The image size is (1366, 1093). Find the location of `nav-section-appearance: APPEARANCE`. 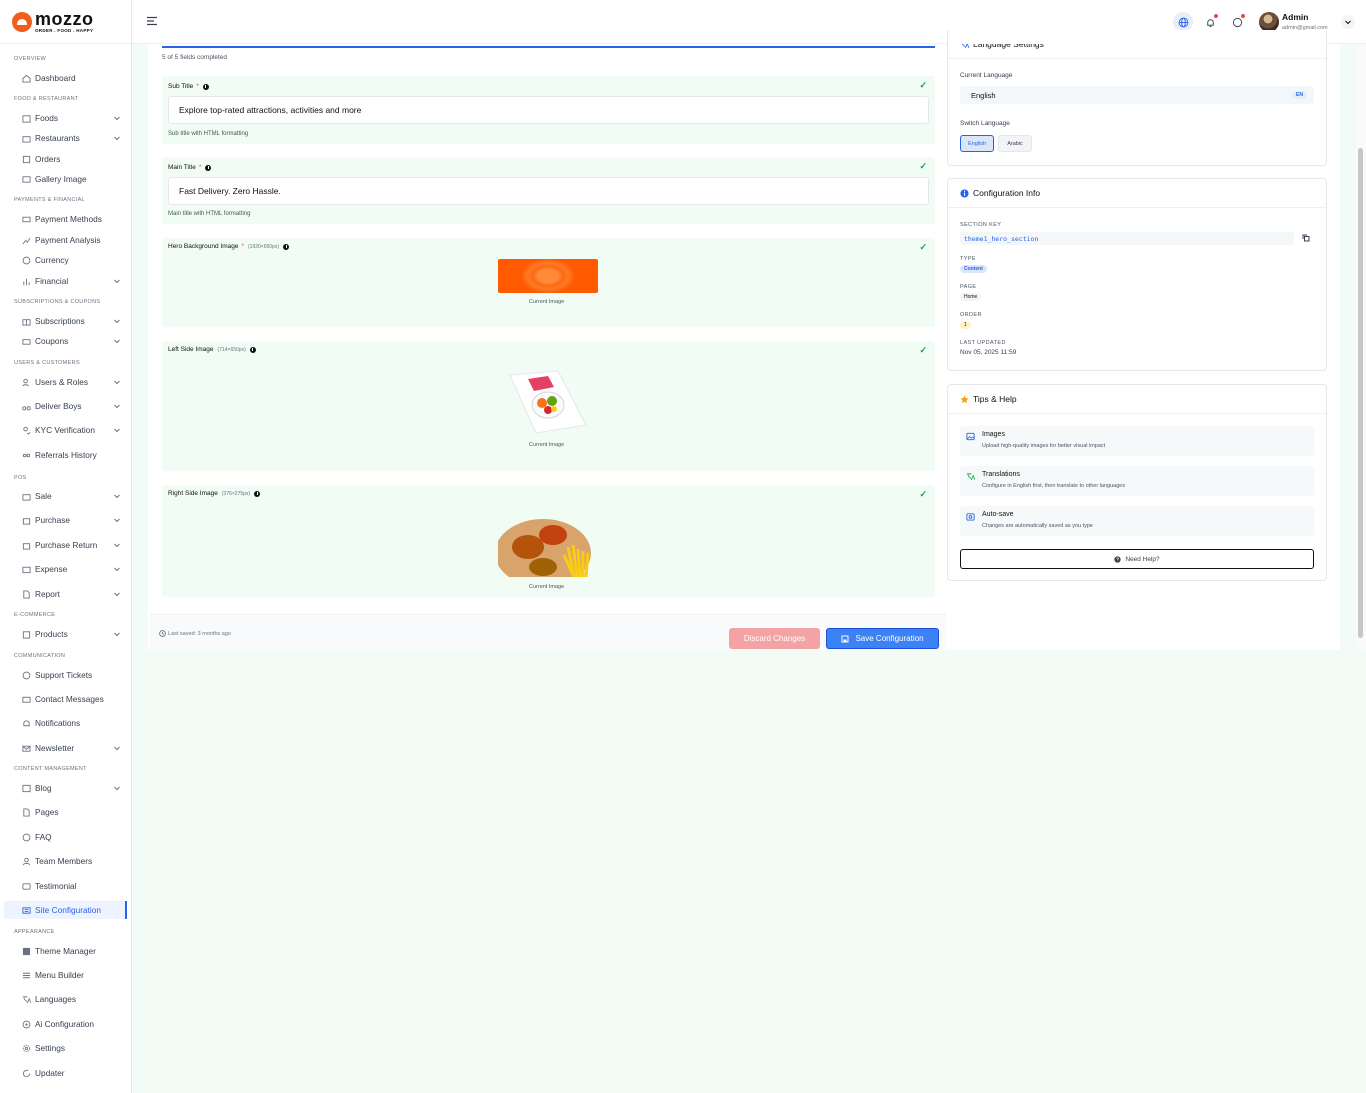

nav-section-appearance: APPEARANCE is located at coordinates (34, 932).